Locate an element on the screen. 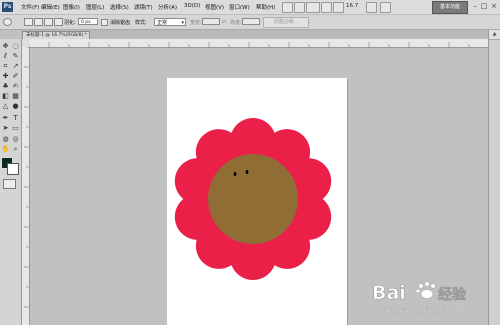 This screenshot has width=500, height=325. quick-select-tool-icon: ✎ is located at coordinates (15, 56).